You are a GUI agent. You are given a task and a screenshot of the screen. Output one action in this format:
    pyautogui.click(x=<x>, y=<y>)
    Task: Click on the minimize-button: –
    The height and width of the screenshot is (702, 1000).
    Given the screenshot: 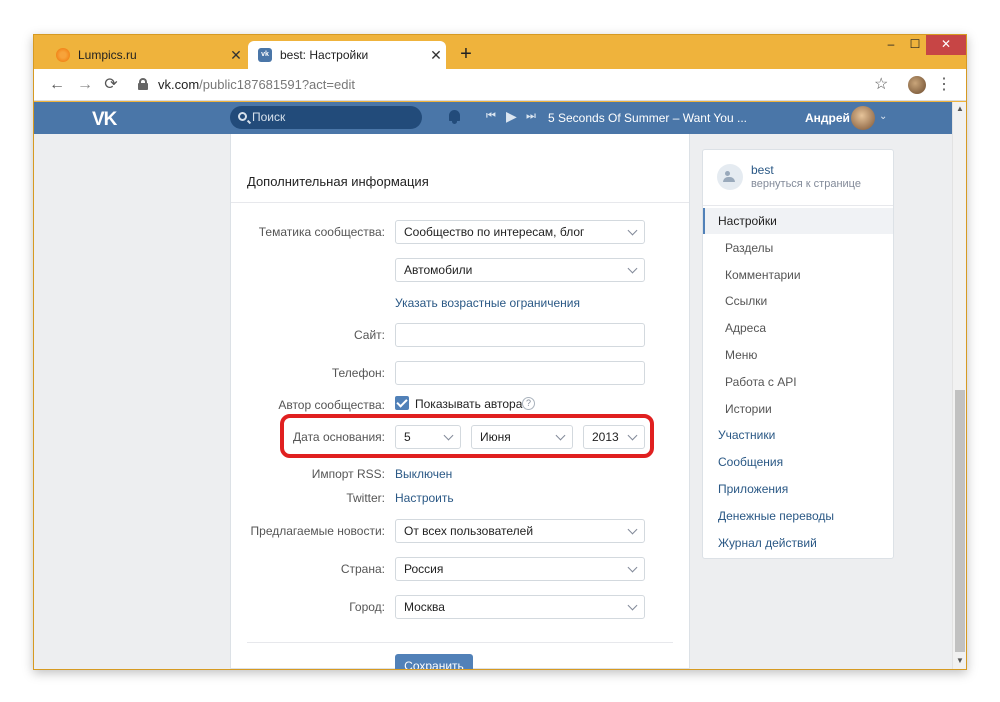 What is the action you would take?
    pyautogui.click(x=891, y=45)
    